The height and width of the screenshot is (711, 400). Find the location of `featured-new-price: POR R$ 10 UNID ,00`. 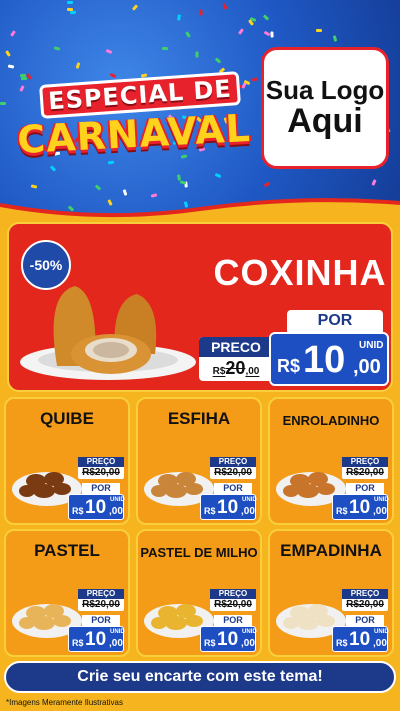

featured-new-price: POR R$ 10 UNID ,00 is located at coordinates (329, 348).